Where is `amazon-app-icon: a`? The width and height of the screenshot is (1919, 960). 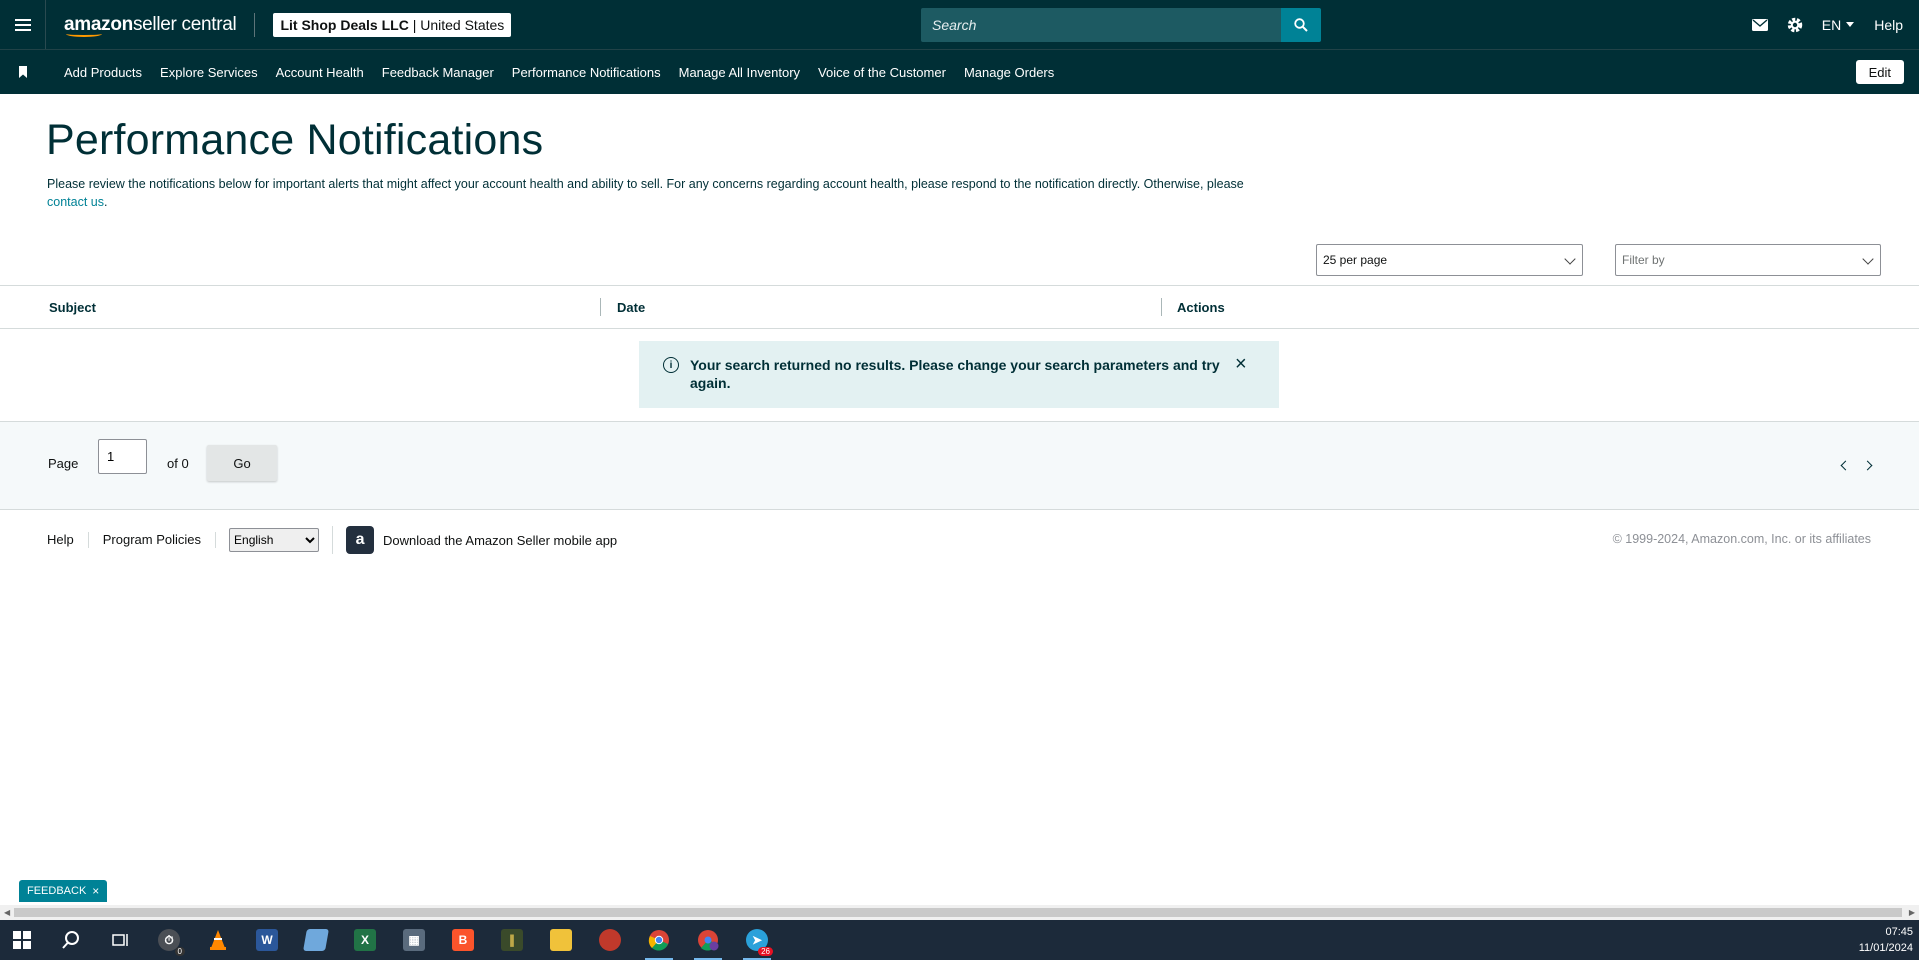
amazon-app-icon: a is located at coordinates (360, 540).